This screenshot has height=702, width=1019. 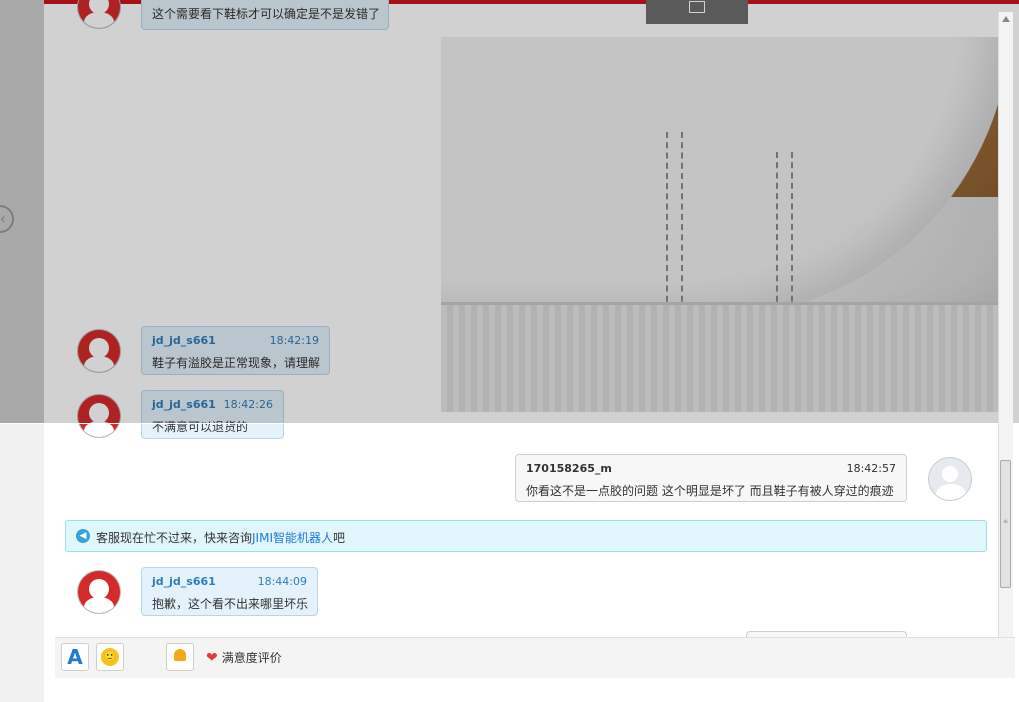 What do you see at coordinates (871, 468) in the screenshot?
I see `message-time: 18:42:57` at bounding box center [871, 468].